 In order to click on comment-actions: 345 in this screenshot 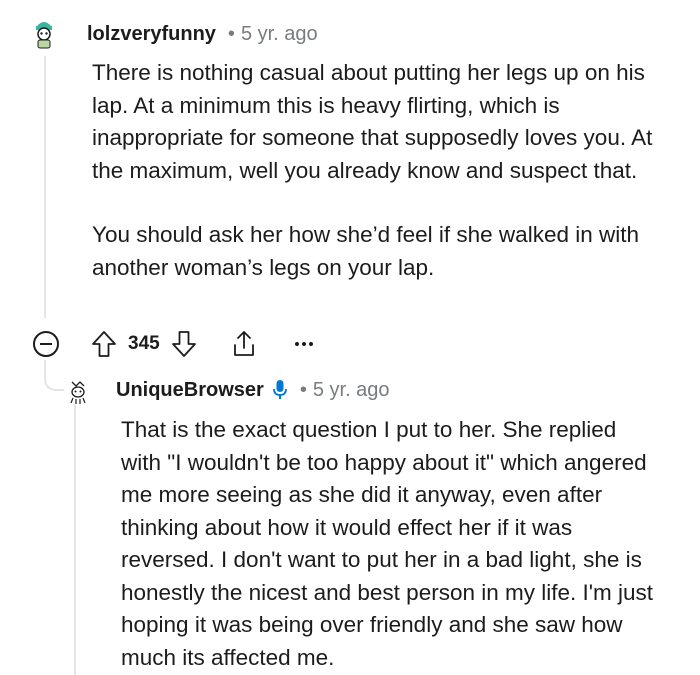, I will do `click(203, 344)`.